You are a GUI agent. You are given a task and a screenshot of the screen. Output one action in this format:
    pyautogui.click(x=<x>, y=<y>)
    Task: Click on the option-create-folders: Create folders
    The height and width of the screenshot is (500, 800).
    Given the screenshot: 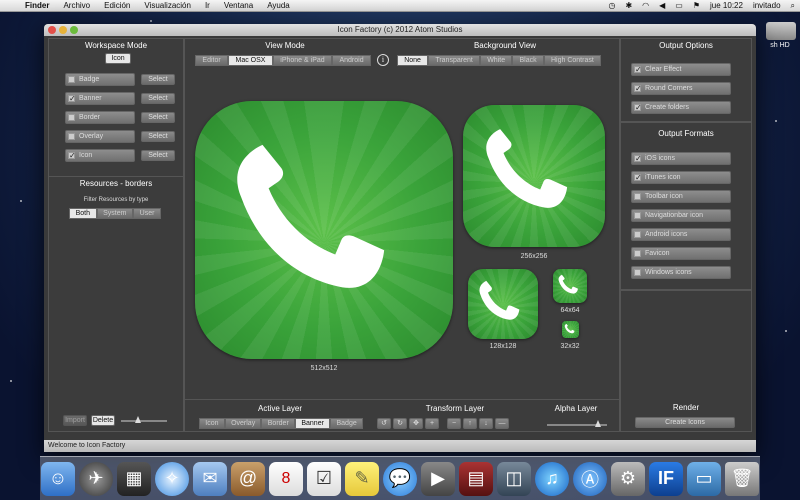 What is the action you would take?
    pyautogui.click(x=681, y=107)
    